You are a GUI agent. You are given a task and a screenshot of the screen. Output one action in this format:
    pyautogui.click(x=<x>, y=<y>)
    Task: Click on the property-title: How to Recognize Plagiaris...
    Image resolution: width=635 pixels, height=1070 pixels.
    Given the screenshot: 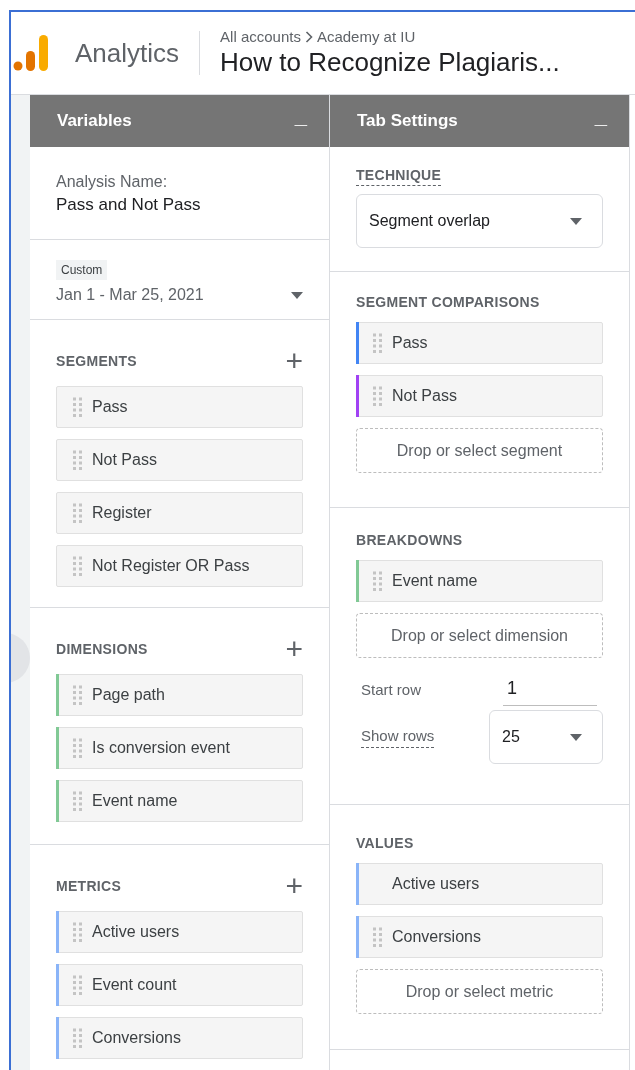 What is the action you would take?
    pyautogui.click(x=390, y=62)
    